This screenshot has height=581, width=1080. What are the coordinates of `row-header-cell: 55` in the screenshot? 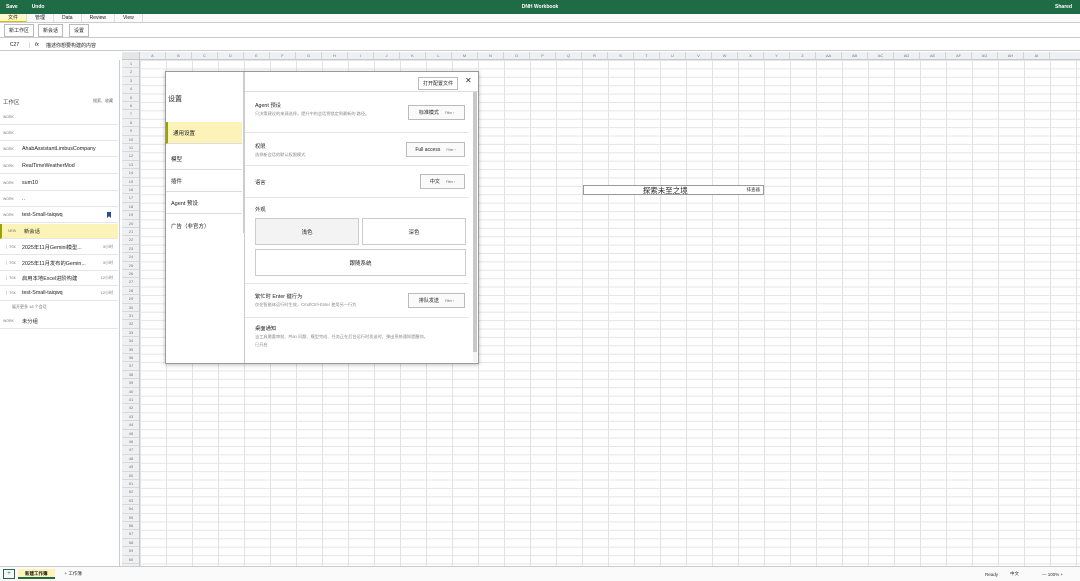 It's located at (130, 518).